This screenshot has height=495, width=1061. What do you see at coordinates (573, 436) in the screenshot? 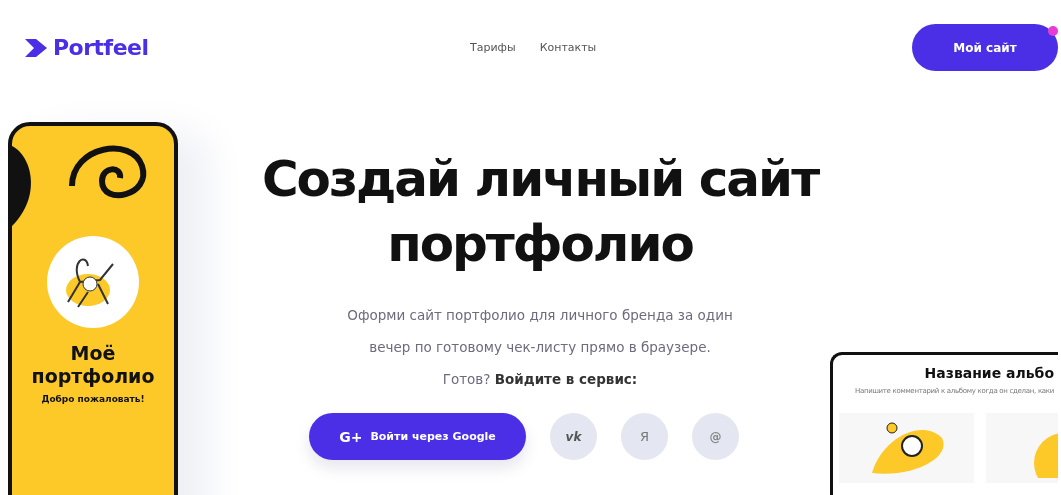
I see `vk-login-button: vk` at bounding box center [573, 436].